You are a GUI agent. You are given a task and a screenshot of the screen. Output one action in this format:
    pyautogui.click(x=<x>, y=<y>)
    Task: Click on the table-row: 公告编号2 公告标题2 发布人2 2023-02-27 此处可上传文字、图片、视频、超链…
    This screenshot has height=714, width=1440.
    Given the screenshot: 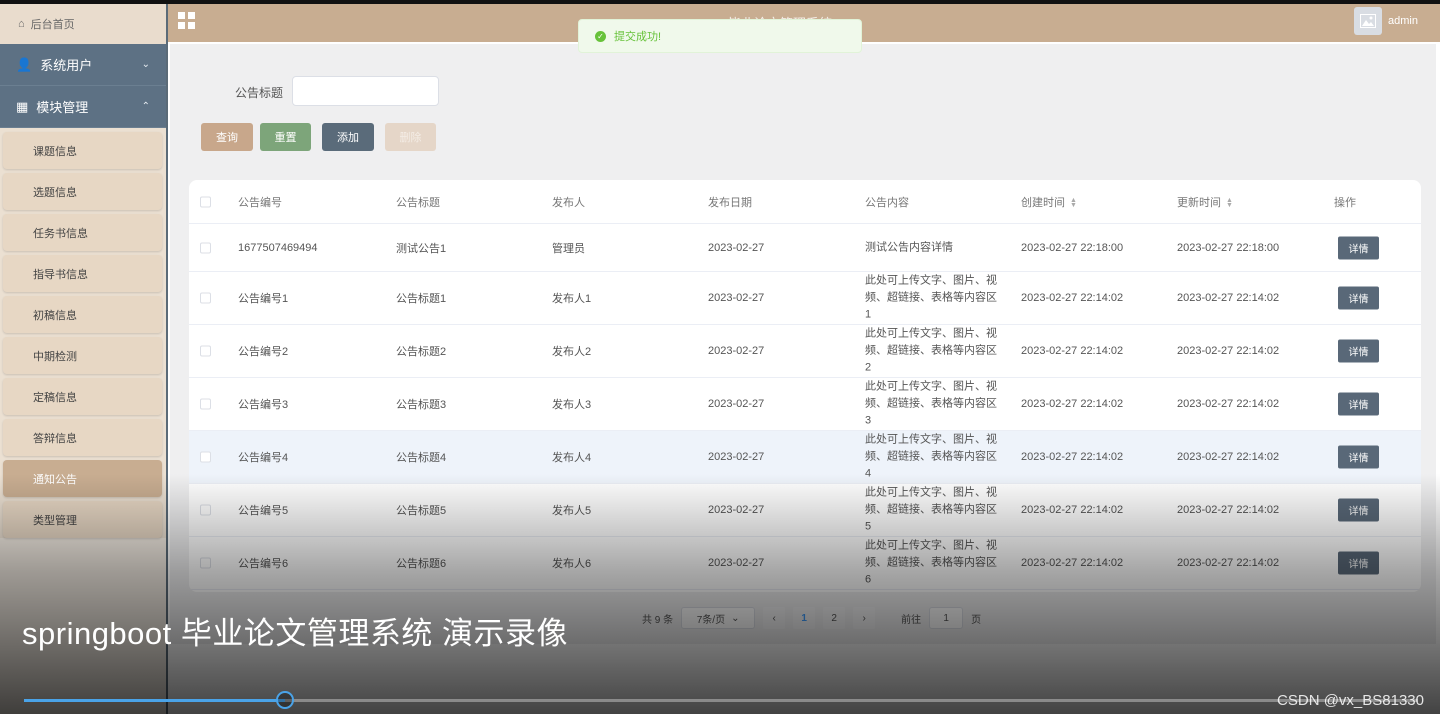 What is the action you would take?
    pyautogui.click(x=805, y=351)
    